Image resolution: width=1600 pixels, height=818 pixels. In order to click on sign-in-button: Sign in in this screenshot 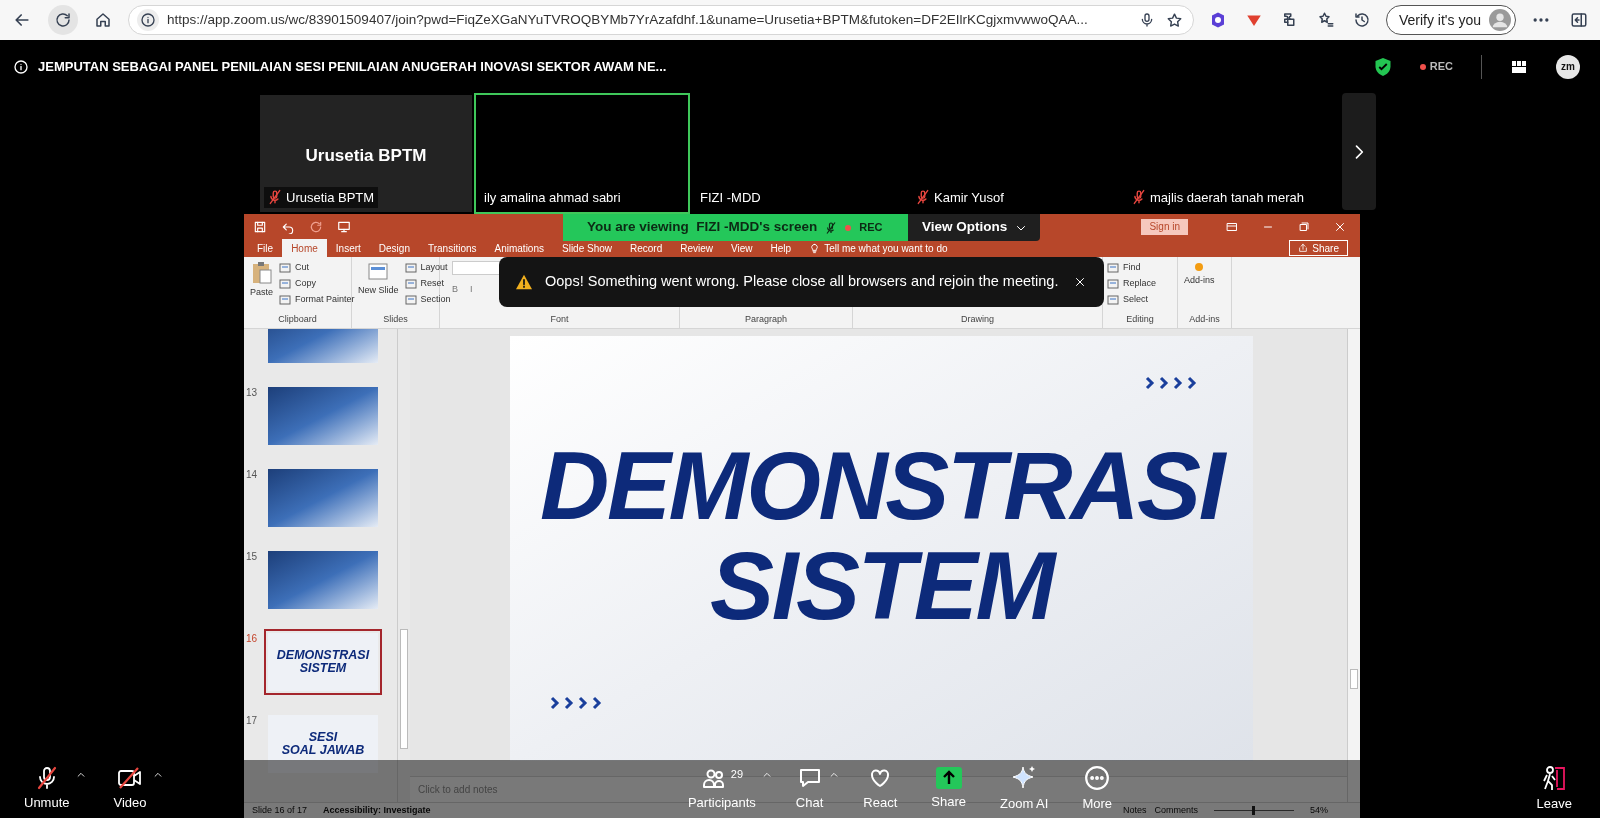, I will do `click(1164, 226)`.